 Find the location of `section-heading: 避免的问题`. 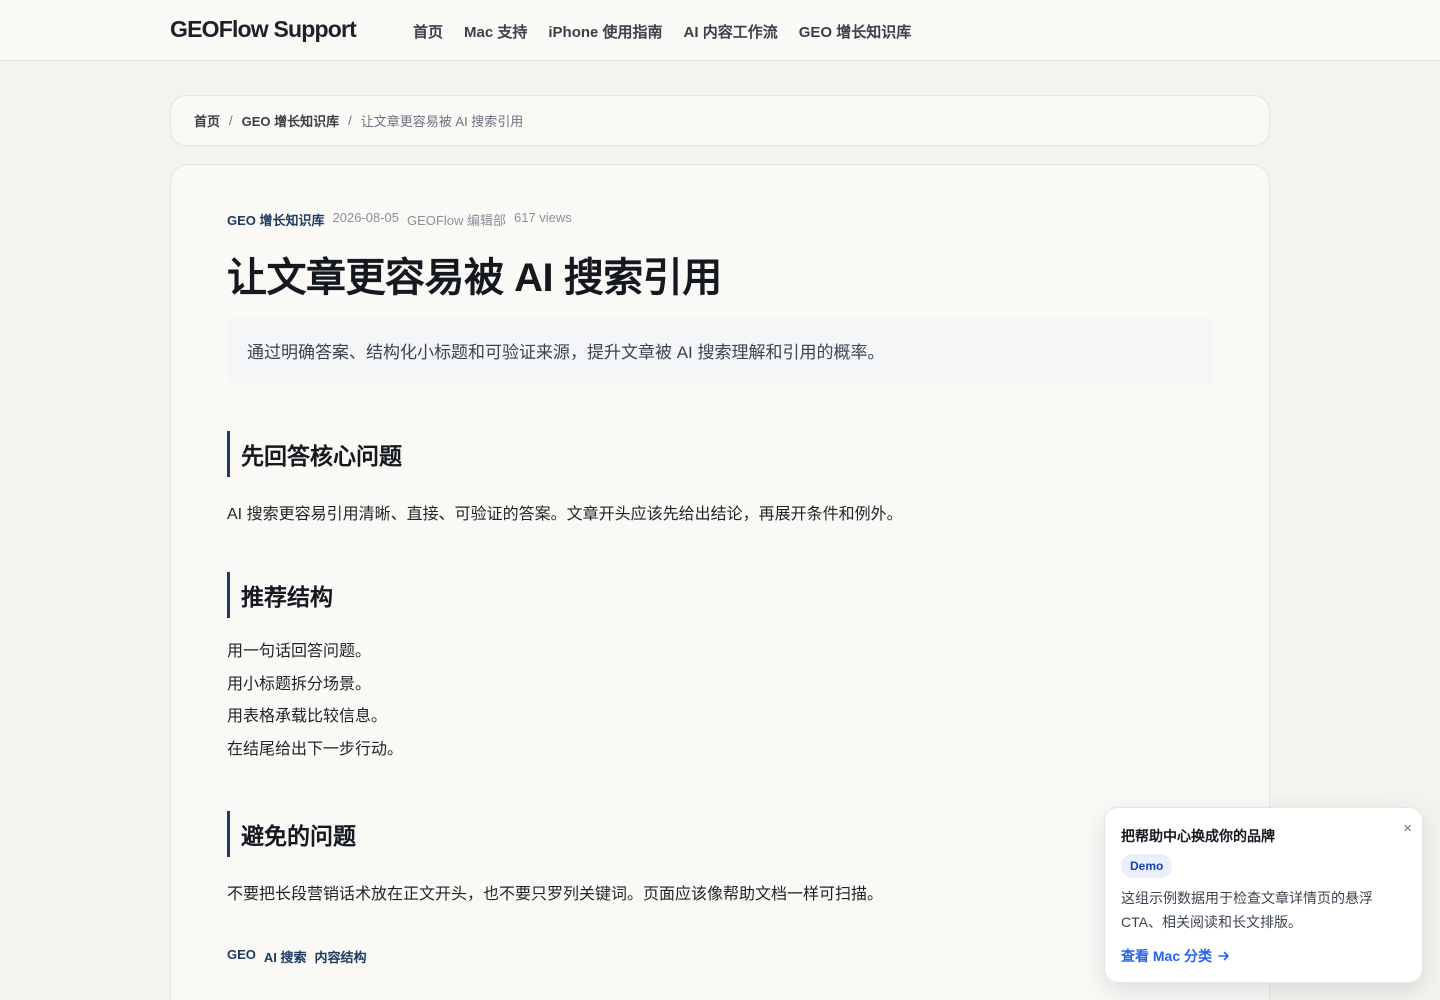

section-heading: 避免的问题 is located at coordinates (291, 834).